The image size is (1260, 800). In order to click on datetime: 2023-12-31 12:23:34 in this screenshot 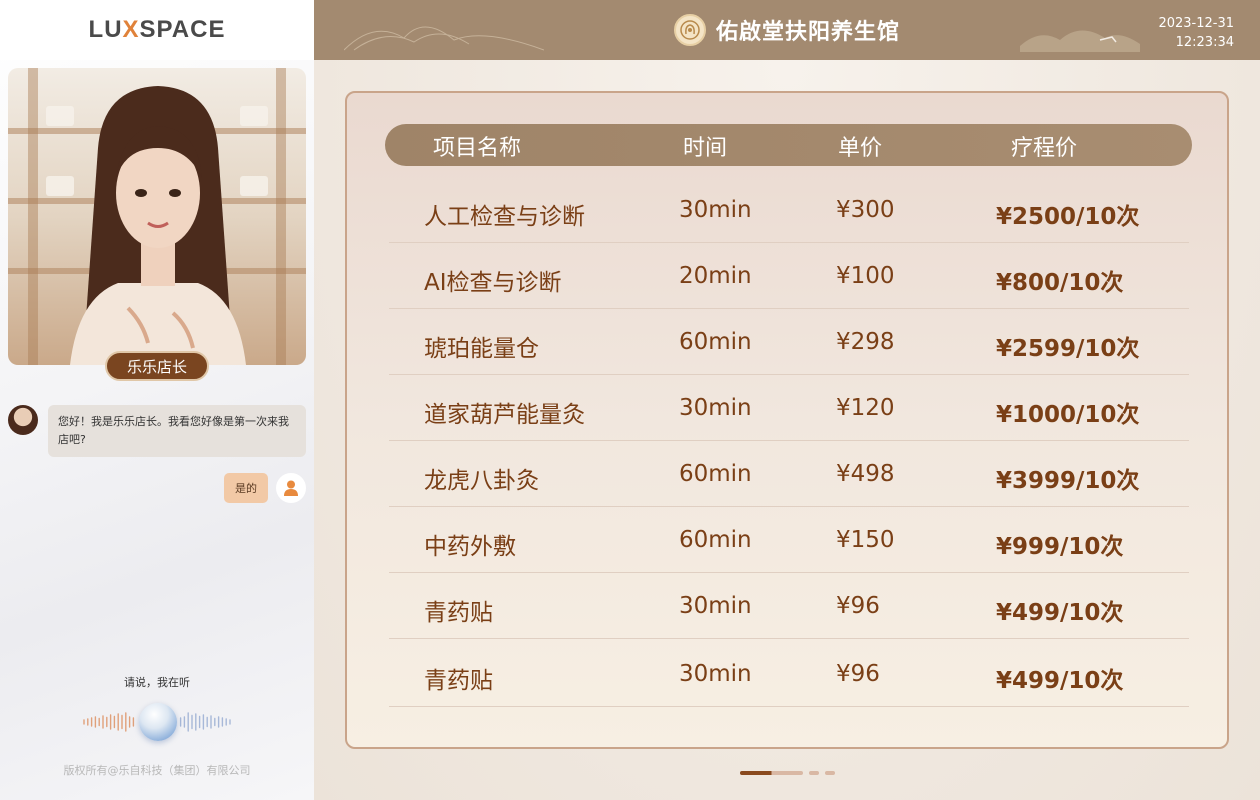, I will do `click(1196, 33)`.